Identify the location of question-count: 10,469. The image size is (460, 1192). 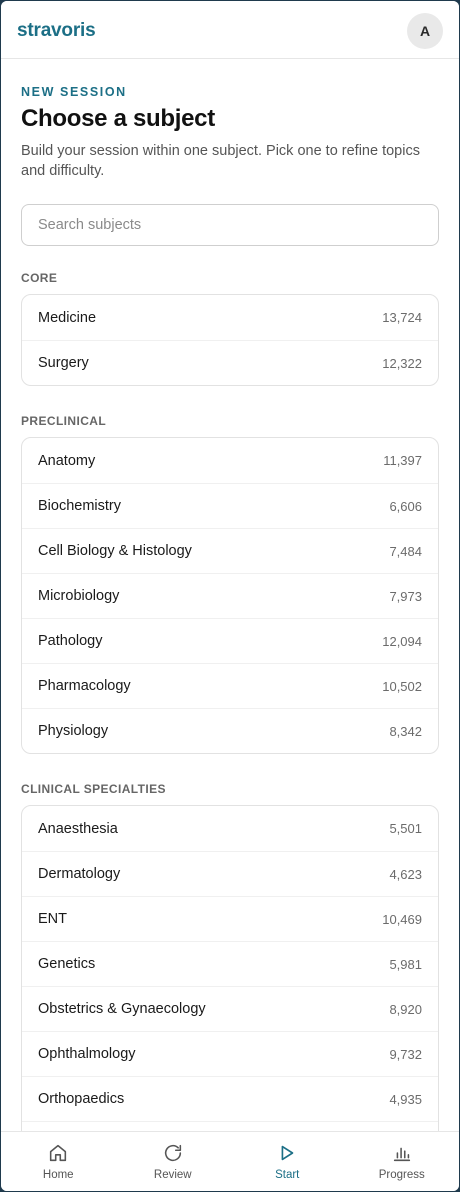
(402, 919).